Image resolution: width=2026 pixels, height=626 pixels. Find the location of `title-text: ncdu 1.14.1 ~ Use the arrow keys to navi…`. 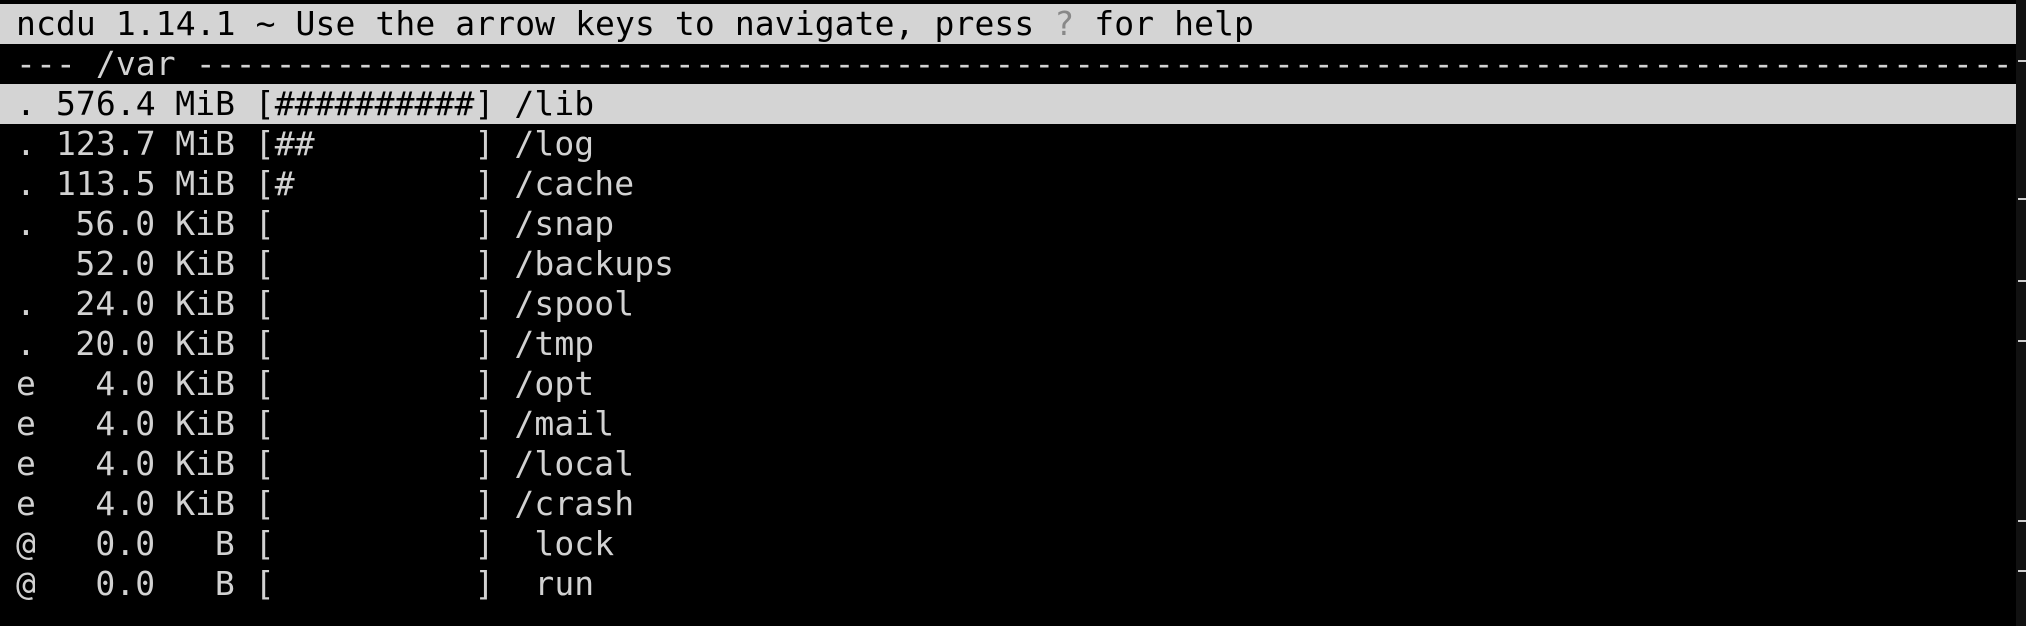

title-text: ncdu 1.14.1 ~ Use the arrow keys to navi… is located at coordinates (535, 23).